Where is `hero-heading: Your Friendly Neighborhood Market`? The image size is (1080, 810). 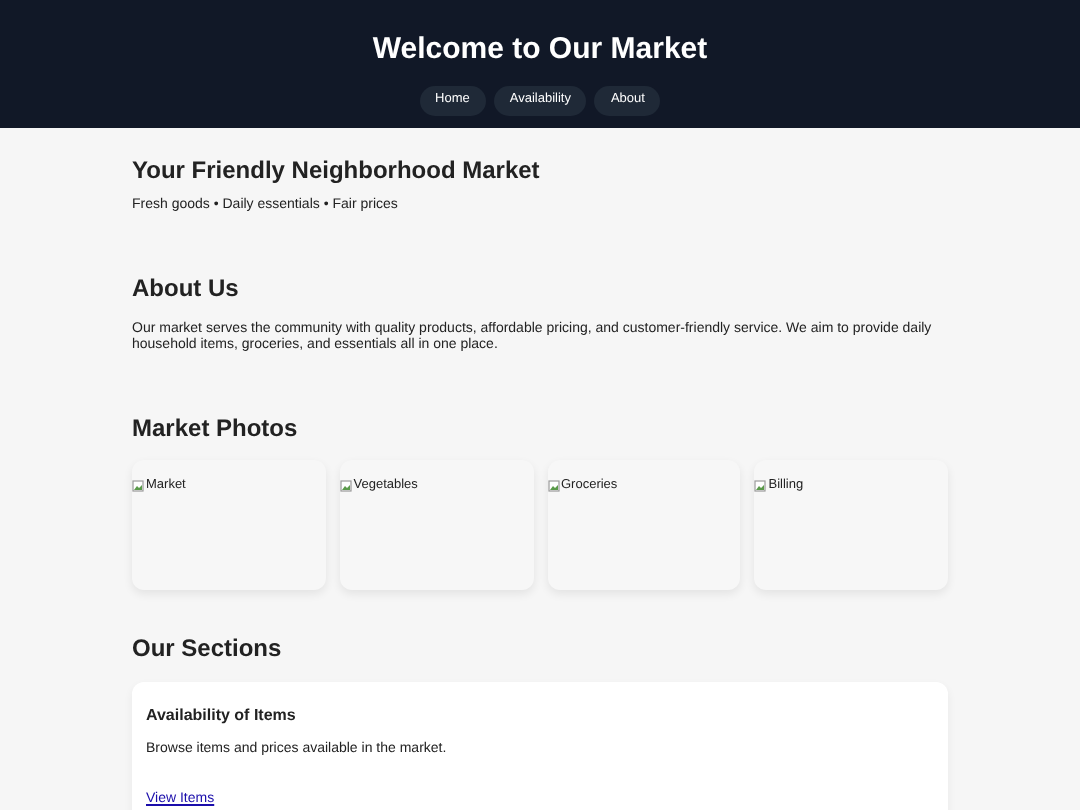
hero-heading: Your Friendly Neighborhood Market is located at coordinates (337, 170).